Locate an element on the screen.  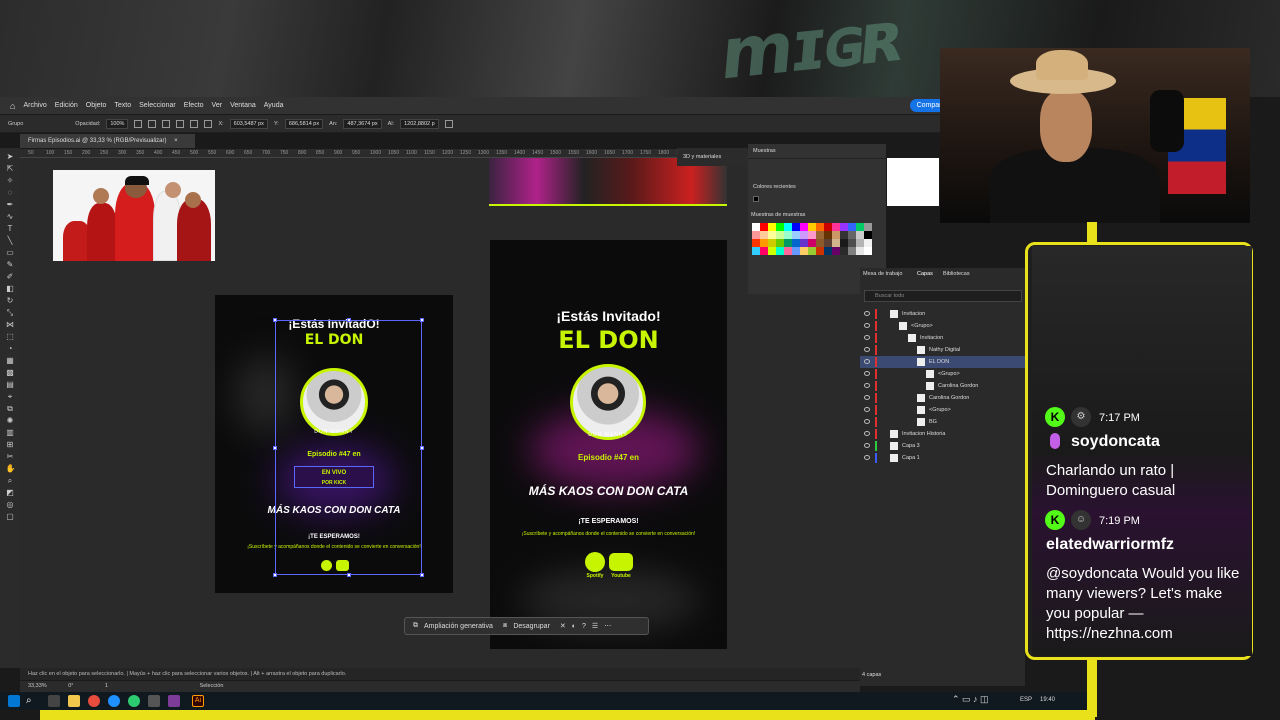
swatches-title: Muestras is located at coordinates (817, 151).